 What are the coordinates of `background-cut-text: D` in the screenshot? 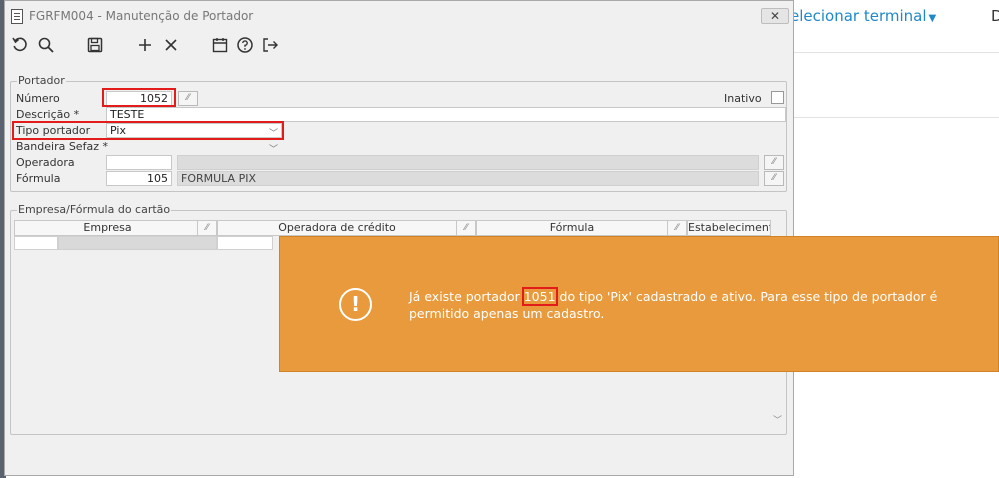 It's located at (995, 16).